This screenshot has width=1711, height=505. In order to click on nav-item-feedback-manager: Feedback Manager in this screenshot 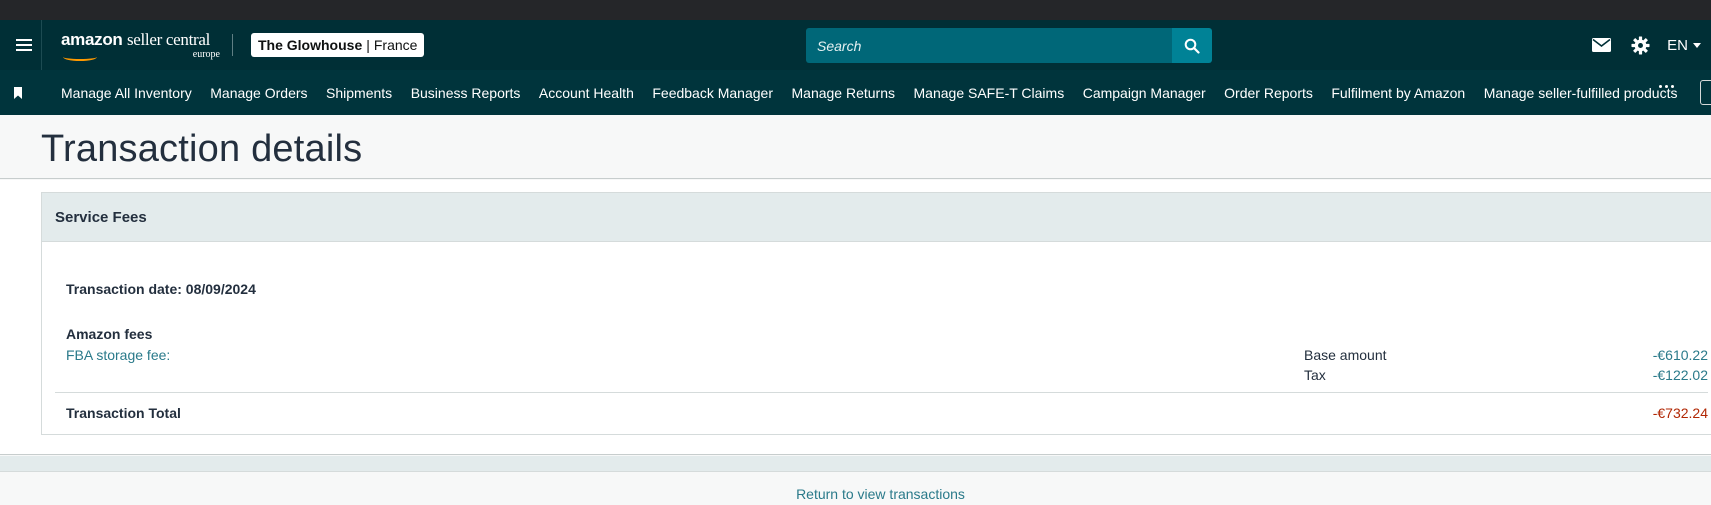, I will do `click(712, 93)`.